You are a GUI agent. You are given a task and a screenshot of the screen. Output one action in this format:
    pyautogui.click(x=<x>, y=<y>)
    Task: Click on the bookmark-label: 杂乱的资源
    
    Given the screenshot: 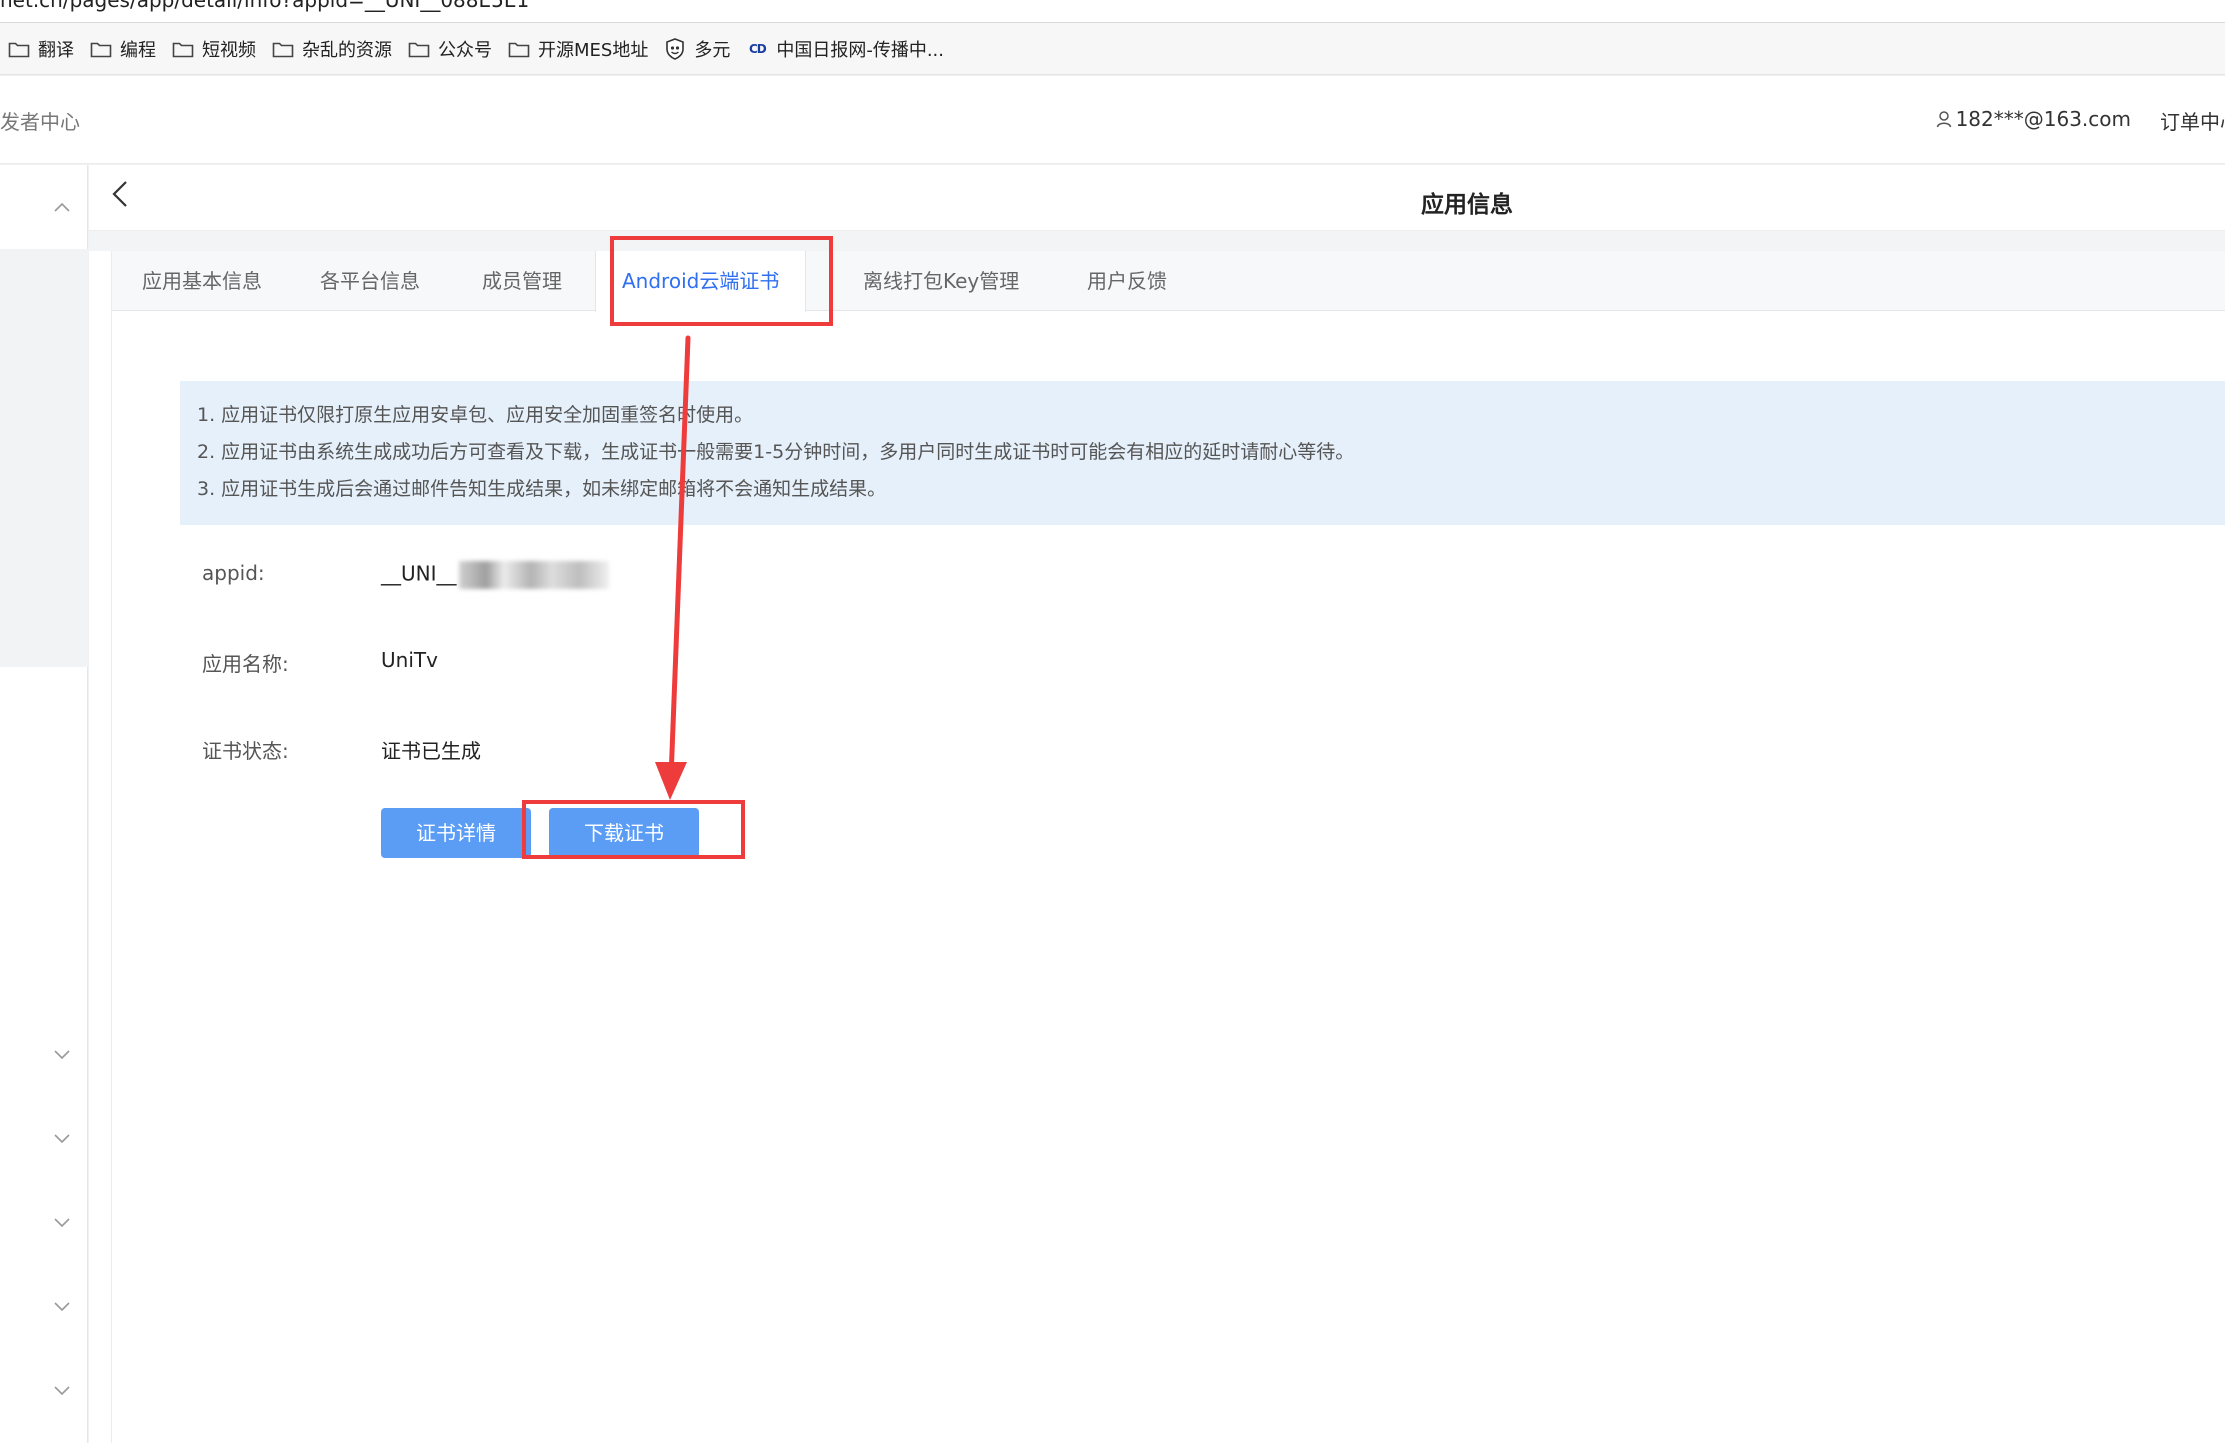 What is the action you would take?
    pyautogui.click(x=347, y=50)
    